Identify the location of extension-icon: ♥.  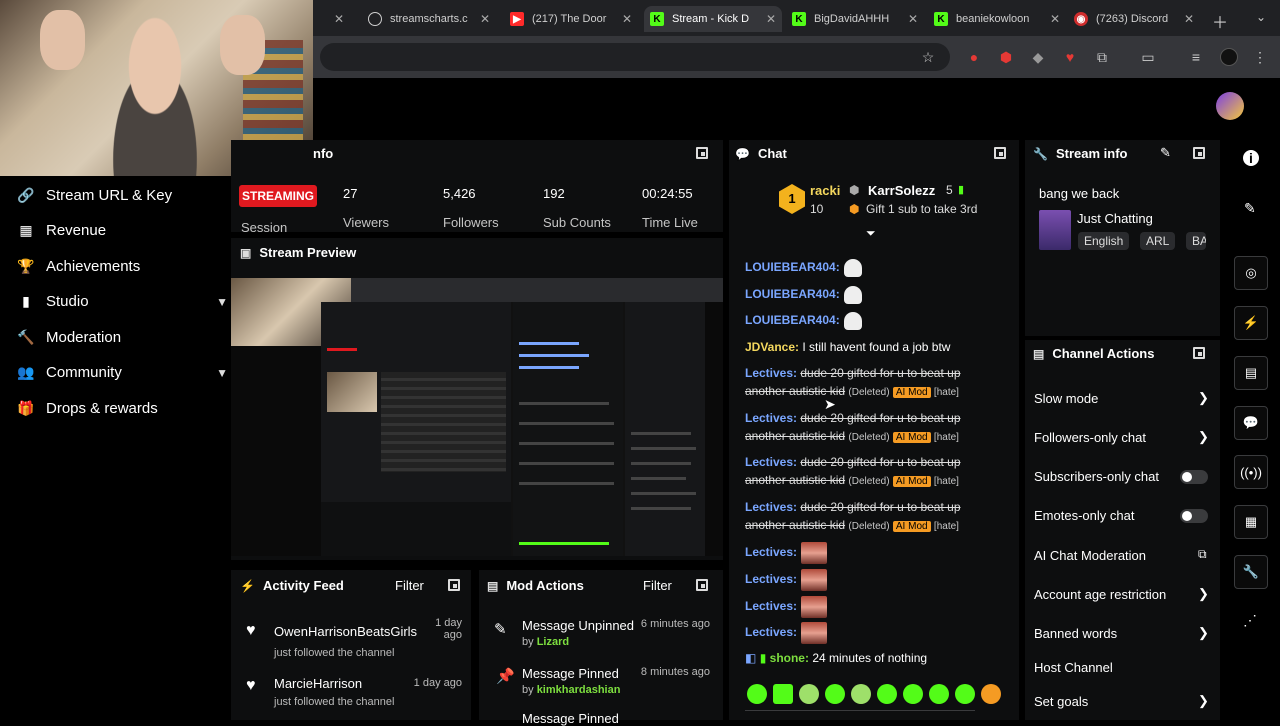
(1070, 57).